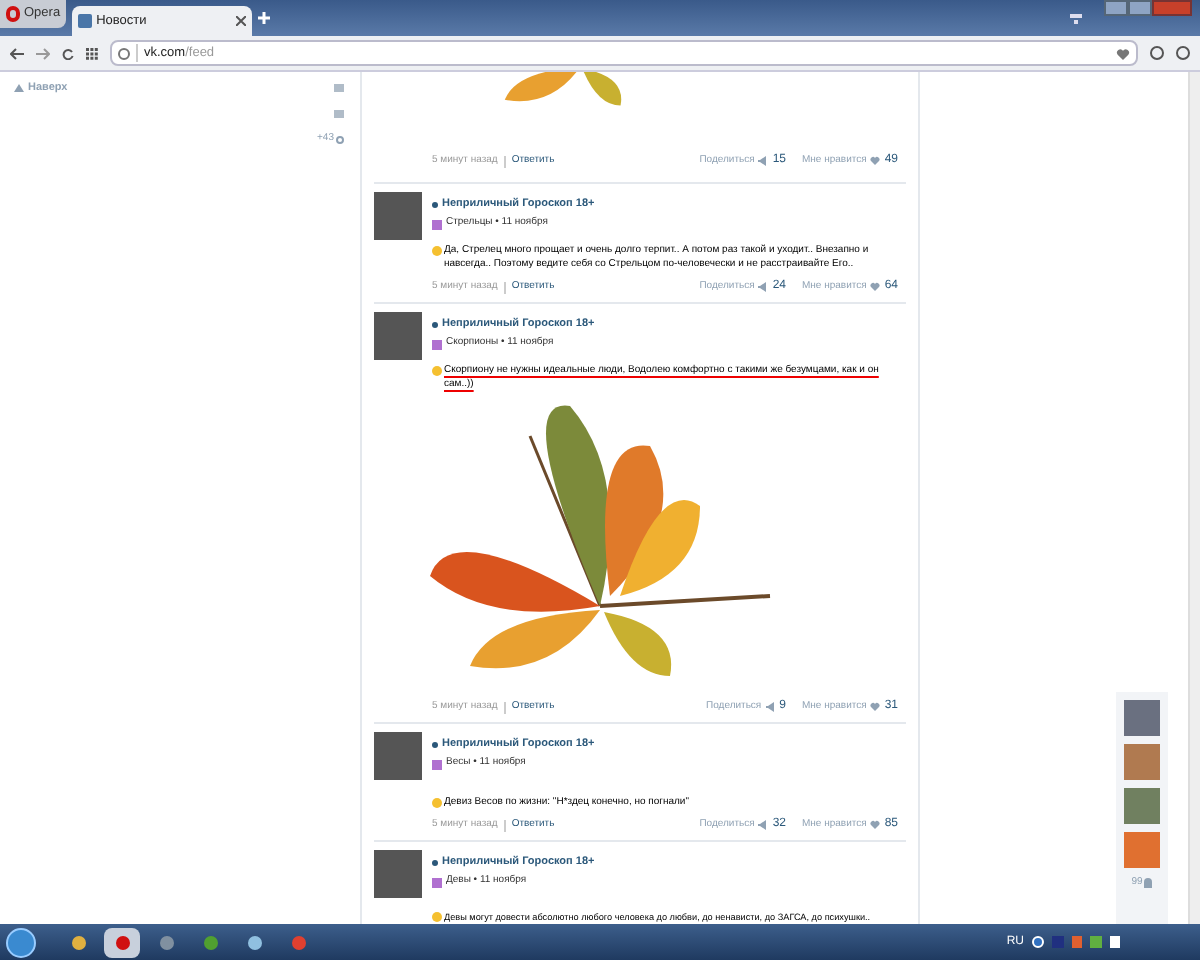 Image resolution: width=1200 pixels, height=960 pixels. I want to click on reload-icon, so click(68, 53).